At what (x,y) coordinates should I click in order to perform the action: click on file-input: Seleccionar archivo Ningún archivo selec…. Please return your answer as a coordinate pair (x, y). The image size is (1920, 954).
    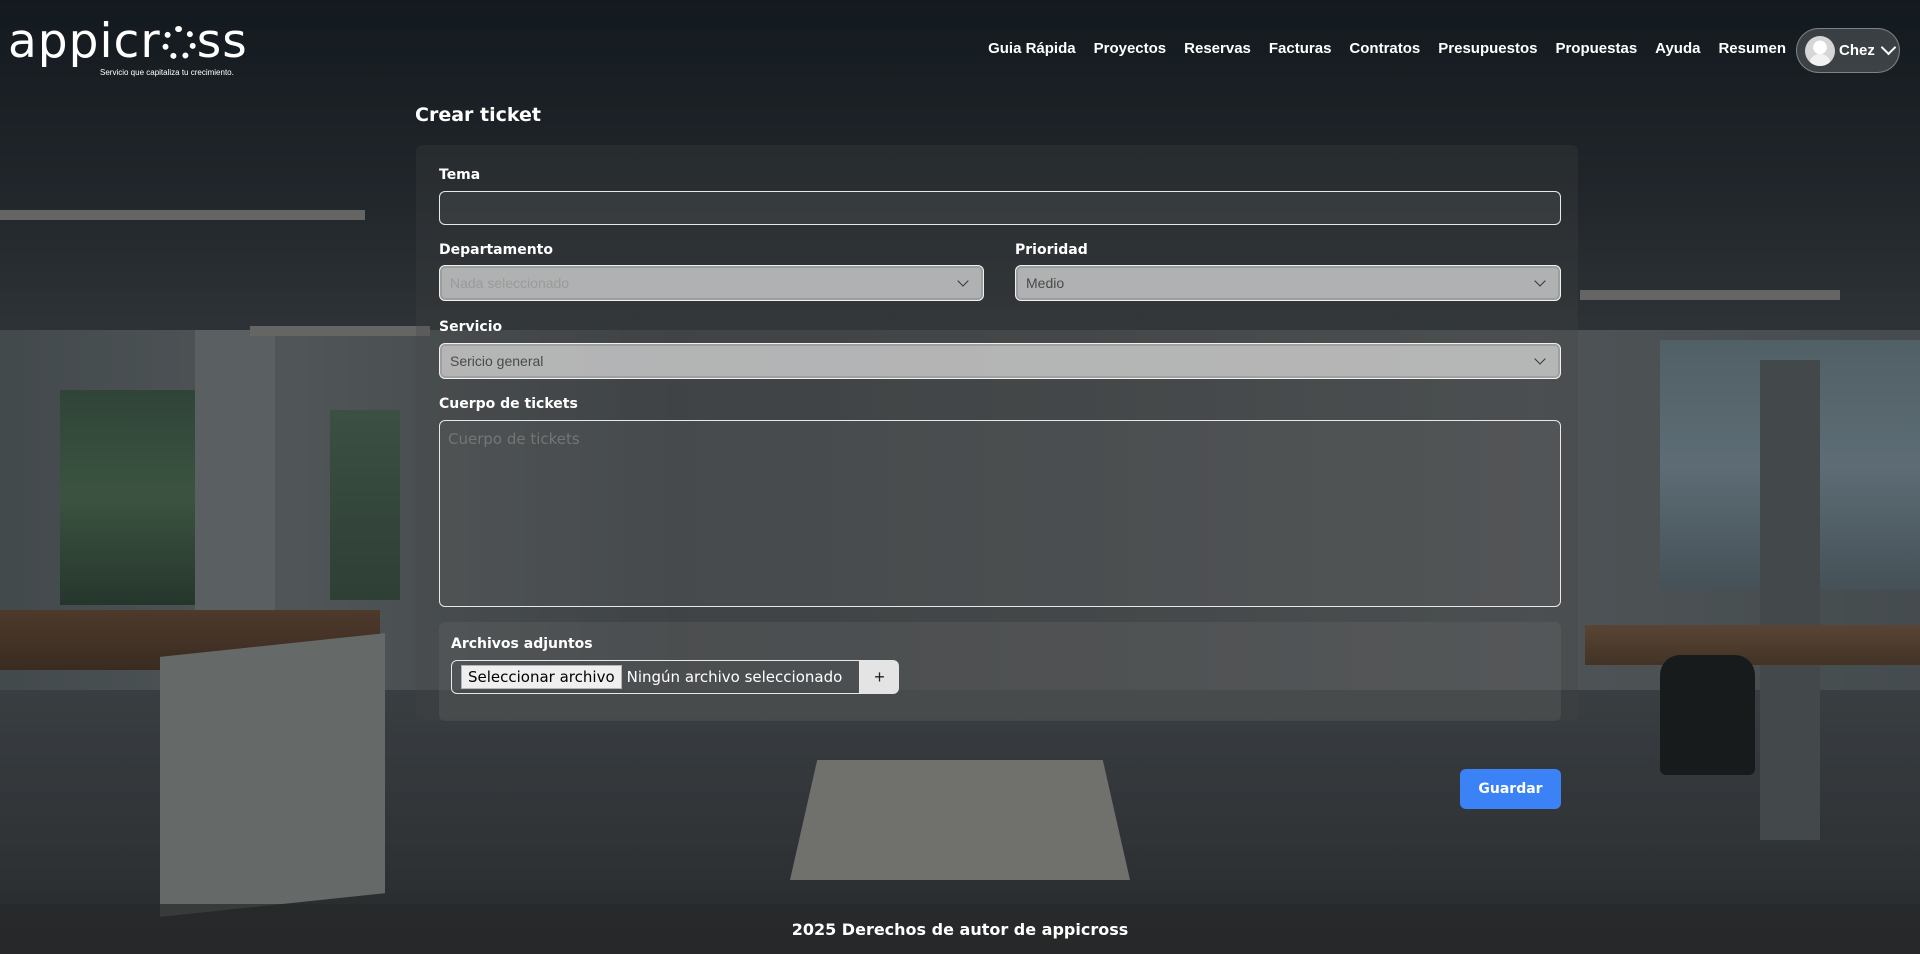
    Looking at the image, I should click on (655, 677).